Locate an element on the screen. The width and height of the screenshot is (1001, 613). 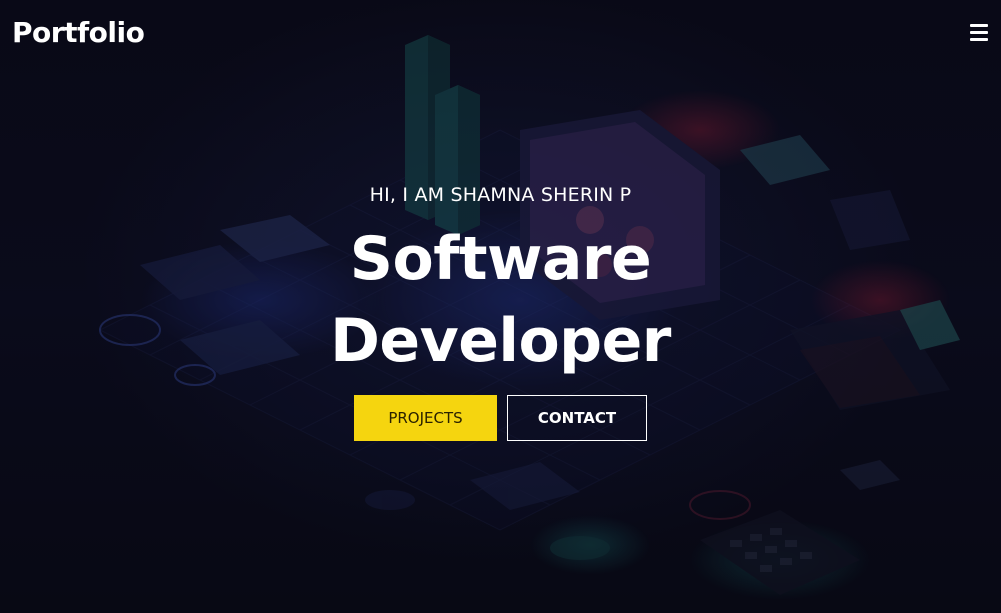
hero-buttons: PROJECTS CONTACT is located at coordinates (500, 418).